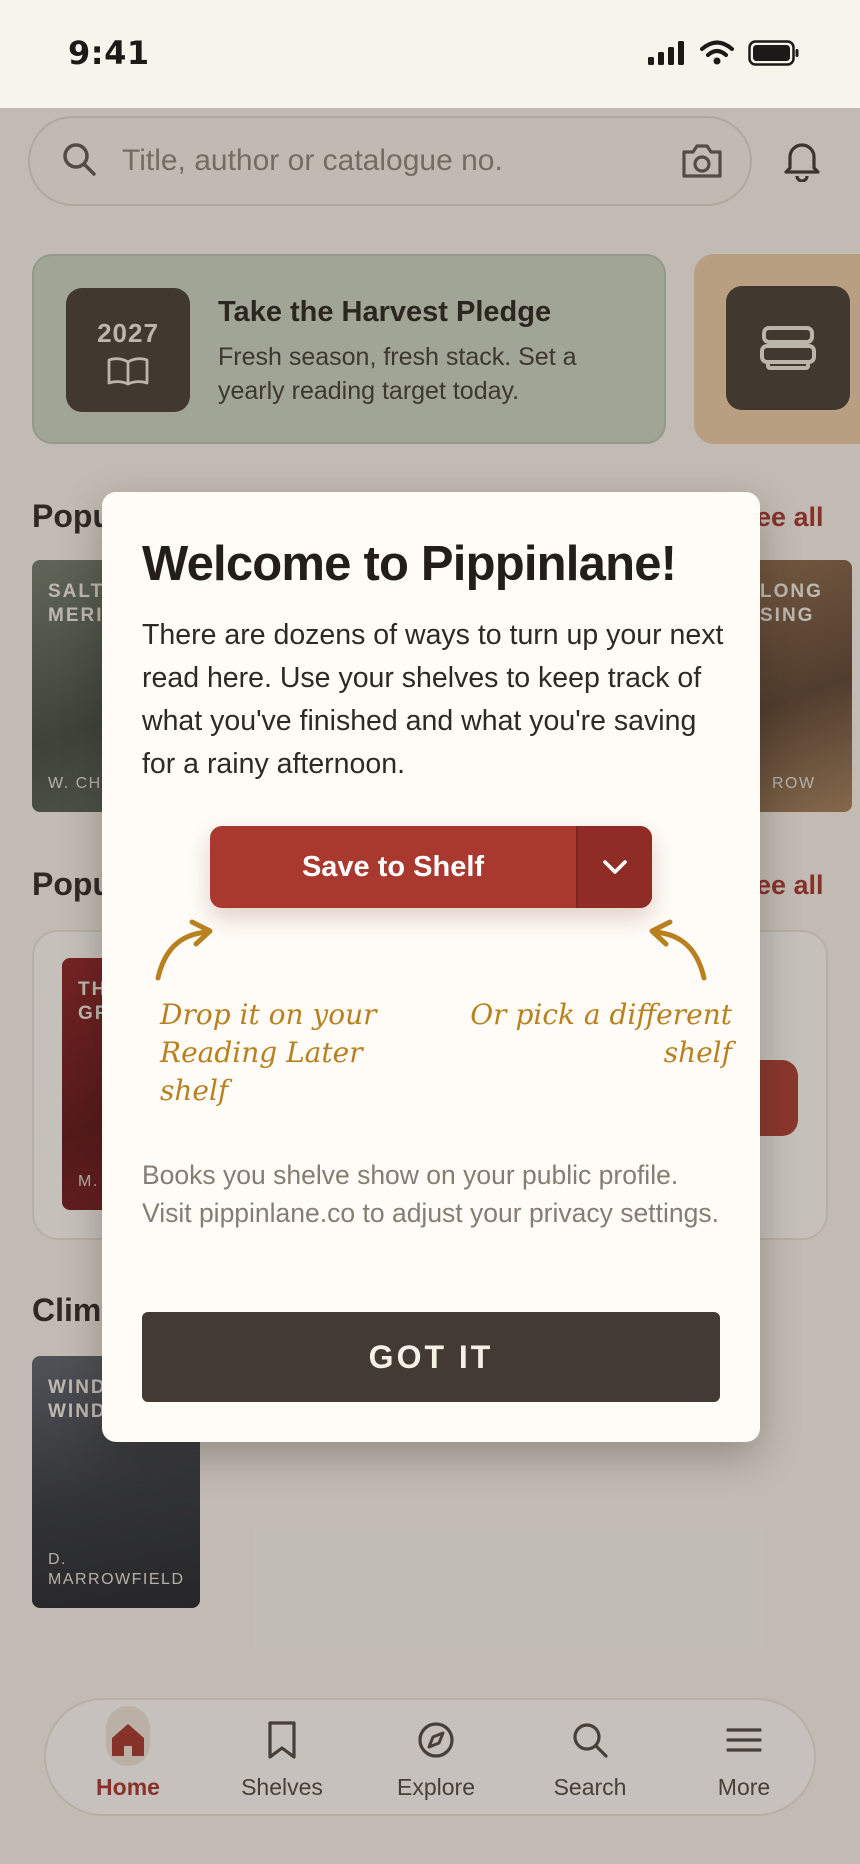 This screenshot has width=860, height=1864. Describe the element at coordinates (717, 52) in the screenshot. I see `wifi-icon` at that location.